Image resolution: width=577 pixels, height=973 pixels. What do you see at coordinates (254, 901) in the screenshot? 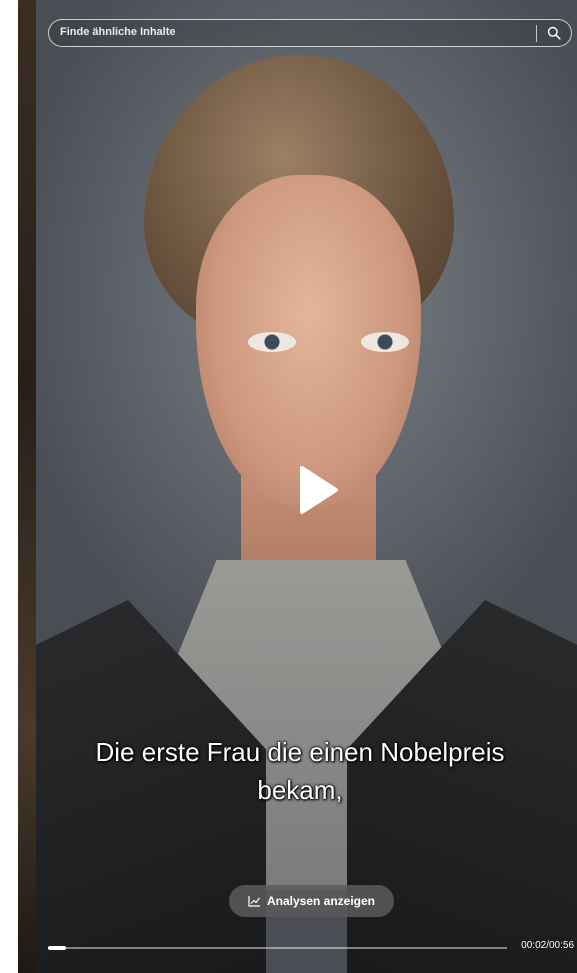
I see `line-chart-icon` at bounding box center [254, 901].